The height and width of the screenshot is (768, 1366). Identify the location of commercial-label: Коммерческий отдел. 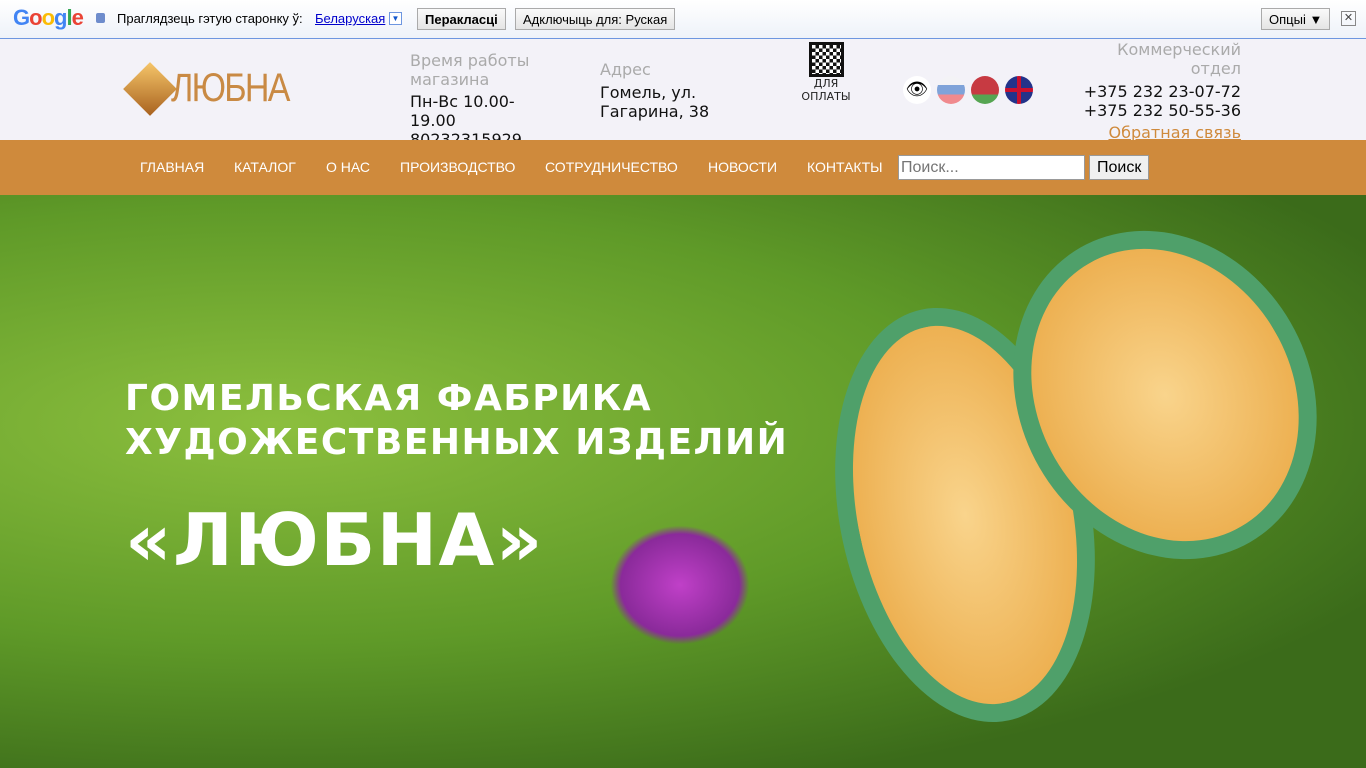
(1179, 59).